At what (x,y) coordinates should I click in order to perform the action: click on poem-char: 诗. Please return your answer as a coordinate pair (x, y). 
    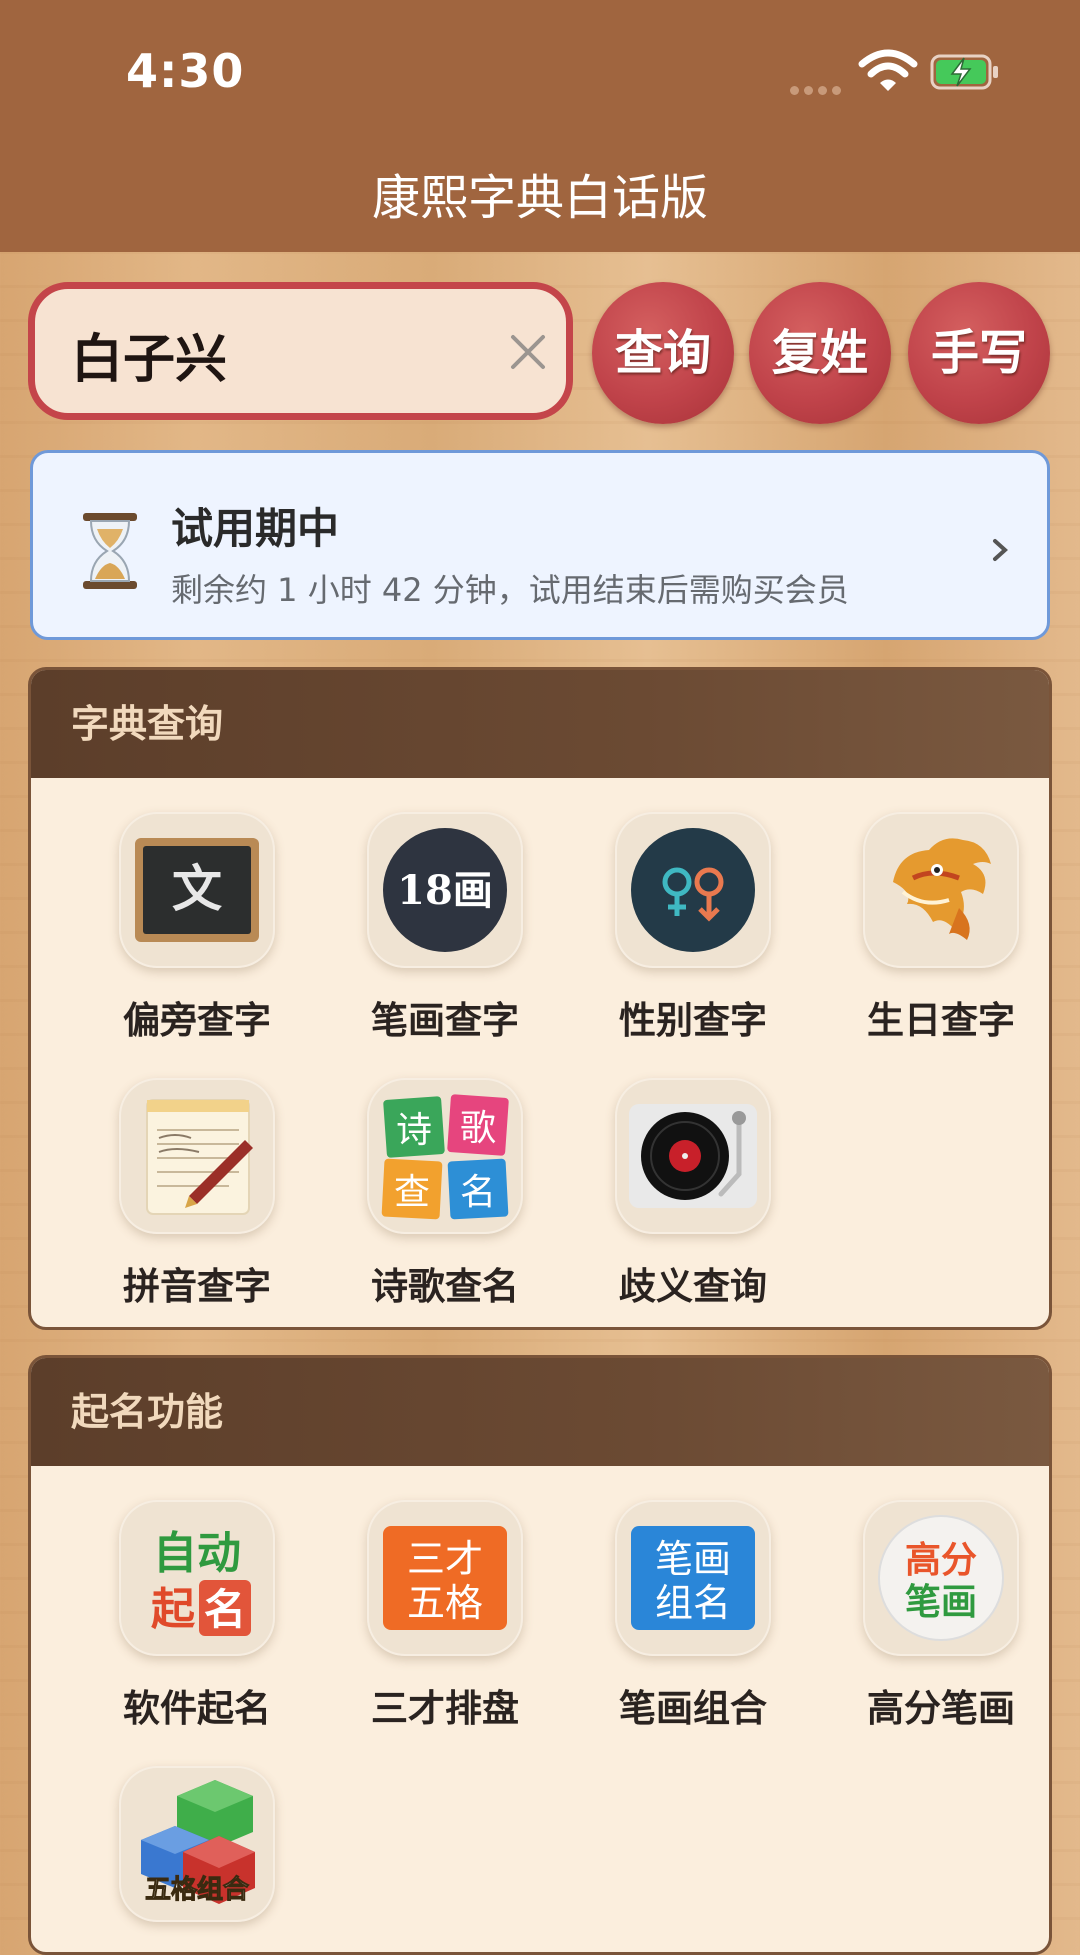
    Looking at the image, I should click on (414, 1130).